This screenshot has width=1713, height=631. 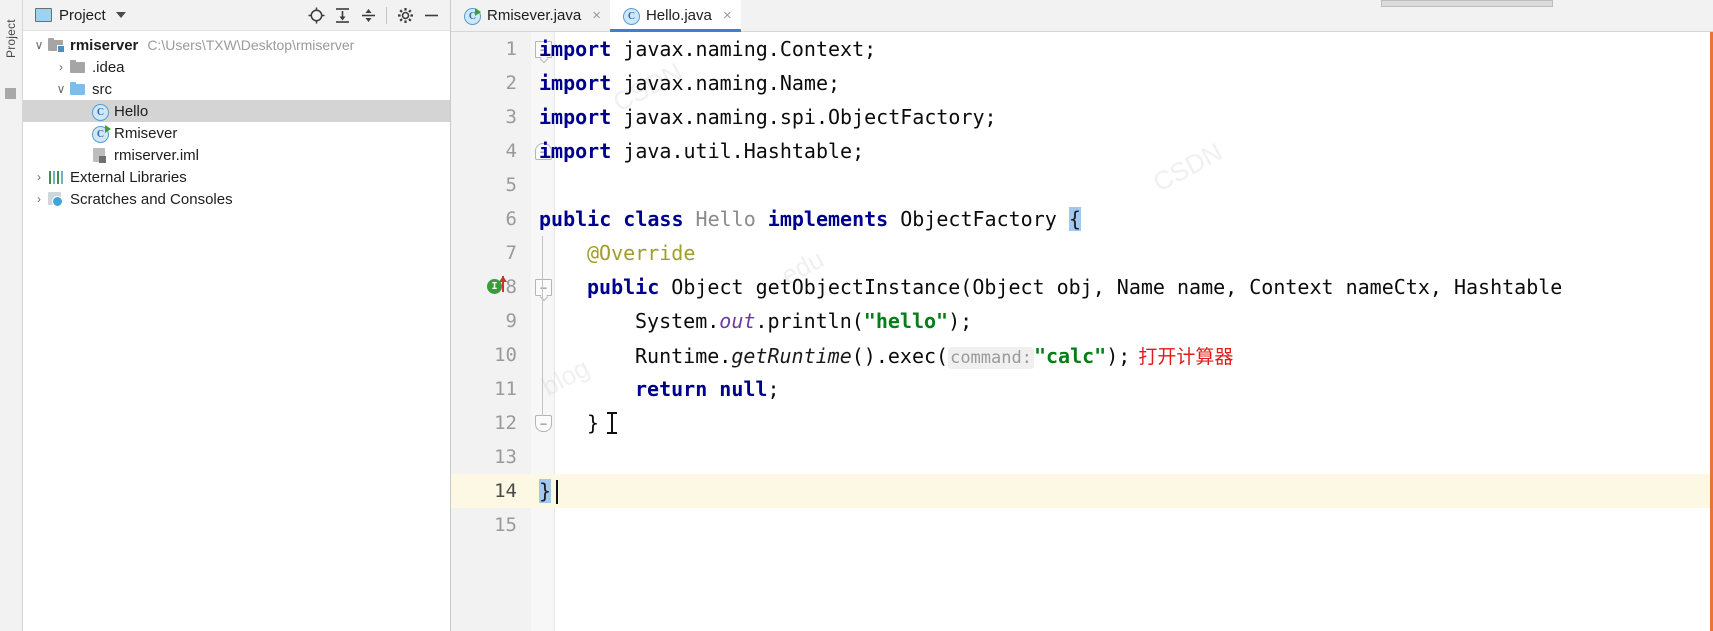 What do you see at coordinates (511, 185) in the screenshot?
I see `line-number: 5` at bounding box center [511, 185].